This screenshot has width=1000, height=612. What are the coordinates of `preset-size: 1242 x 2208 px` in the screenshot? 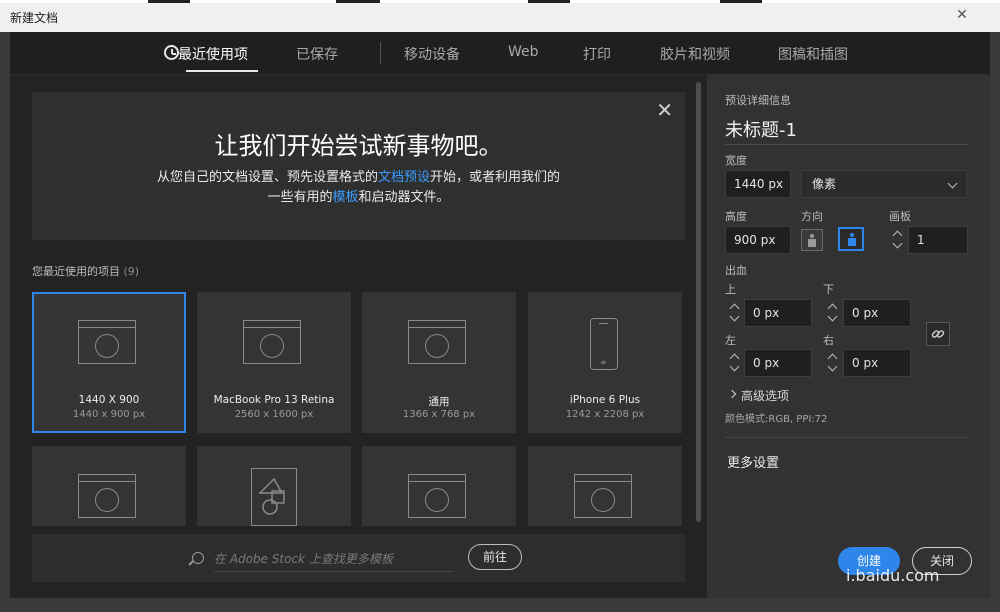 It's located at (605, 414).